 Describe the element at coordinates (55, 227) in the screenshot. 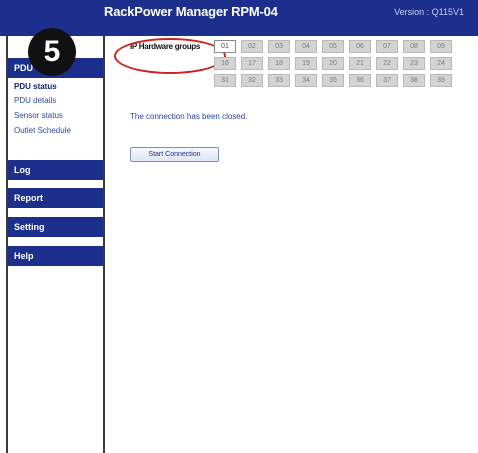

I see `sidebar-section-setting: Setting` at that location.